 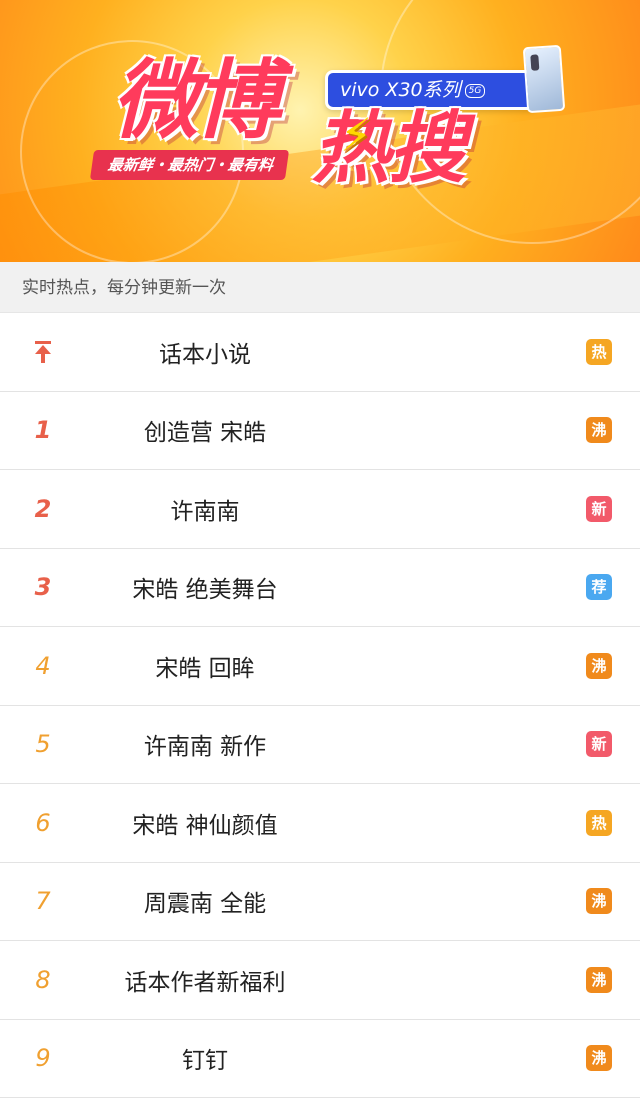 I want to click on hot-search-title: 许南南, so click(x=205, y=509).